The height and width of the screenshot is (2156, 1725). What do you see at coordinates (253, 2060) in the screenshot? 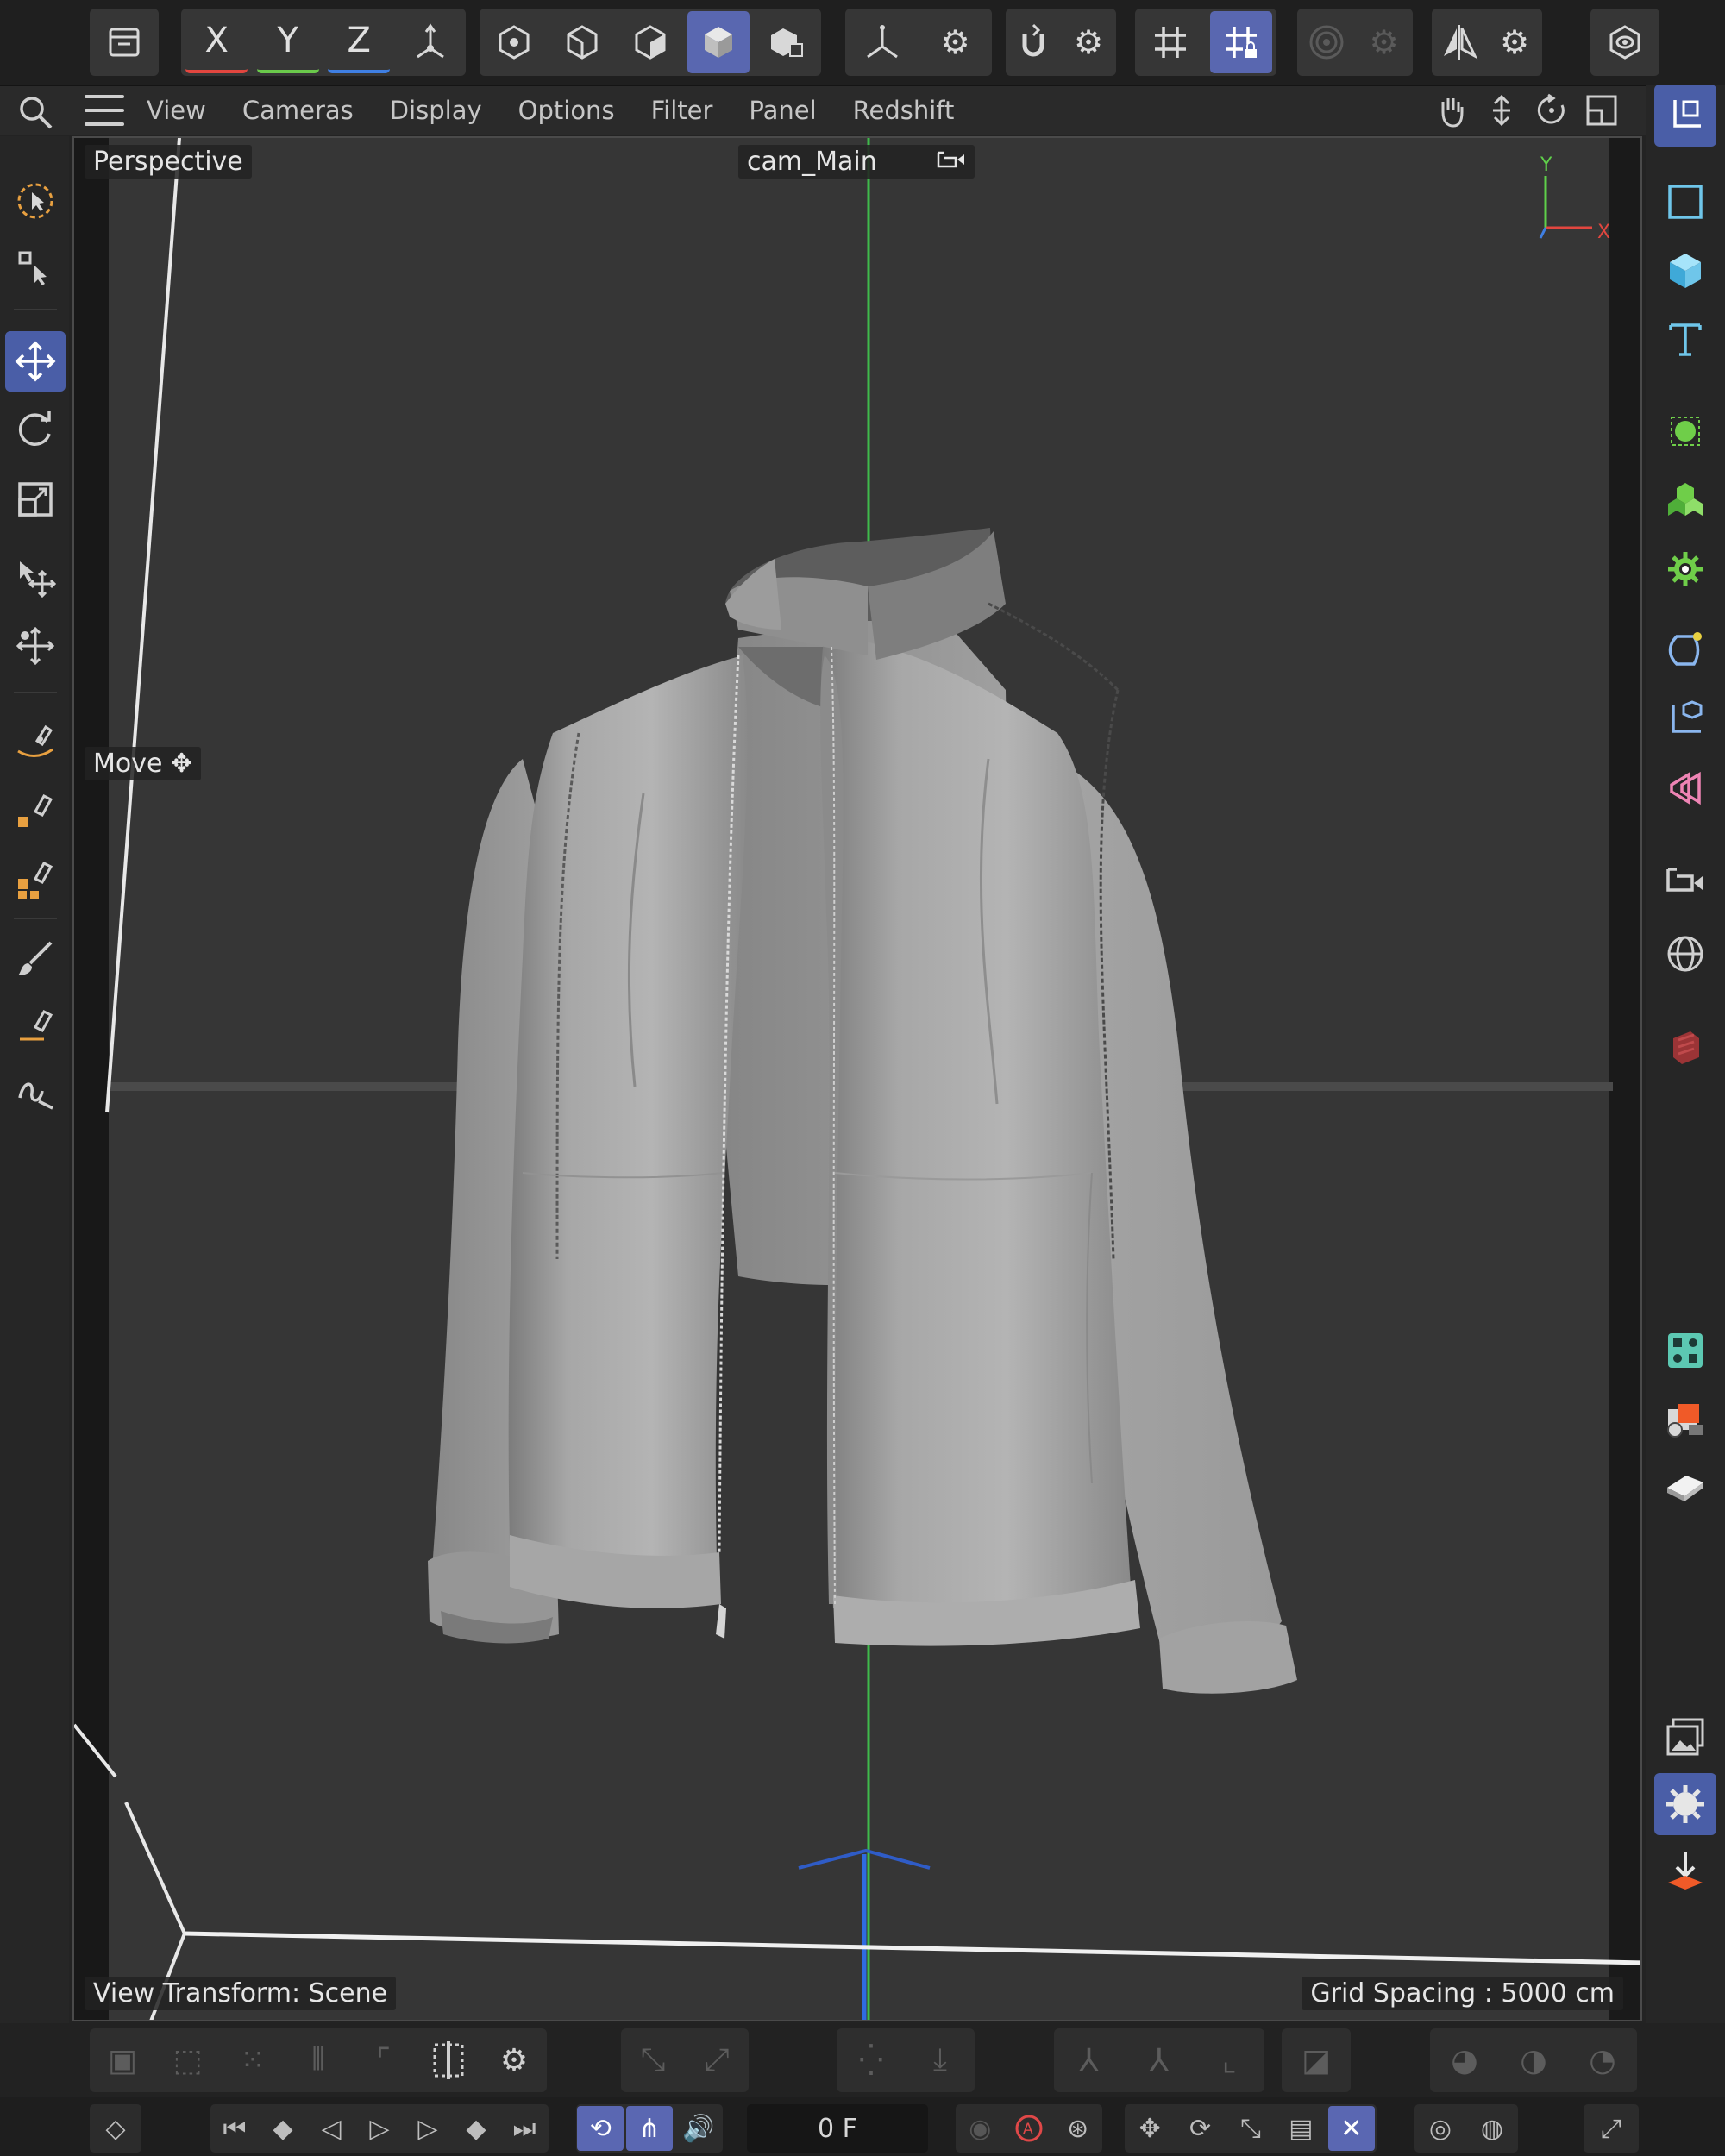
I see `points-select-icon: ⁙` at bounding box center [253, 2060].